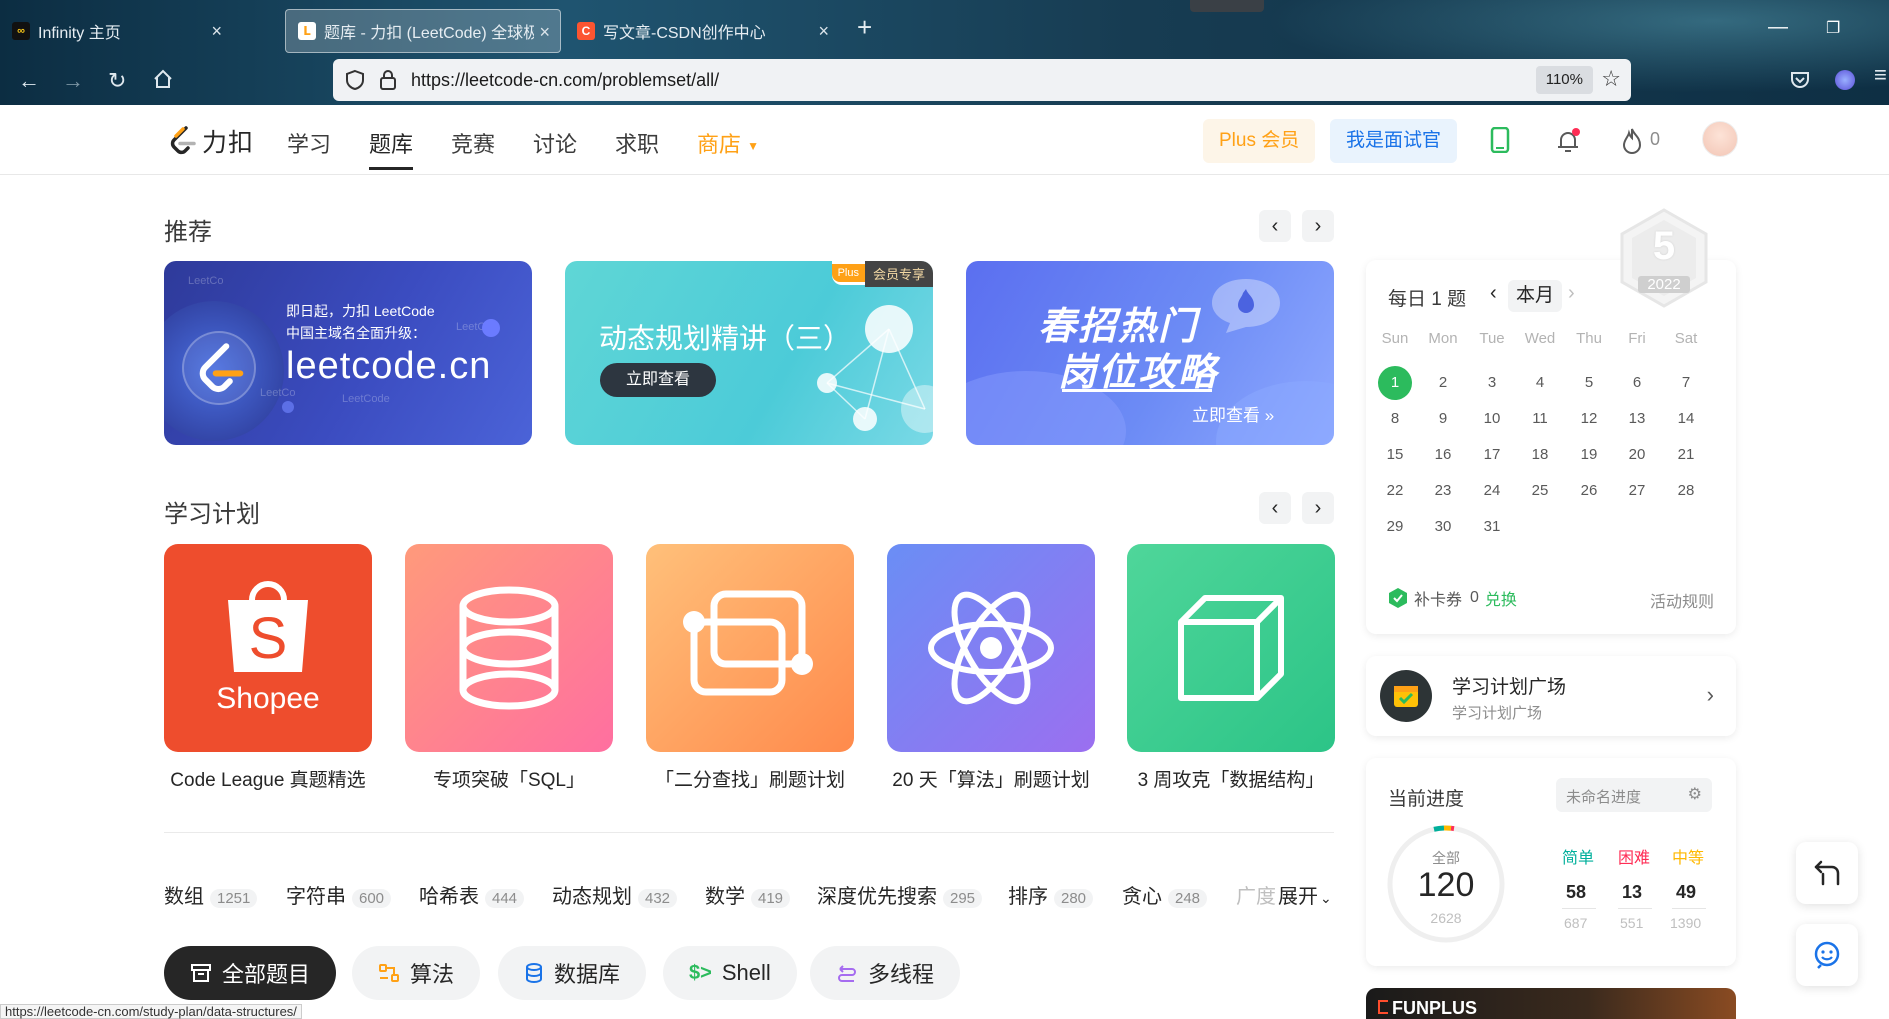 This screenshot has width=1889, height=1019. What do you see at coordinates (509, 648) in the screenshot?
I see `plan-card-sql` at bounding box center [509, 648].